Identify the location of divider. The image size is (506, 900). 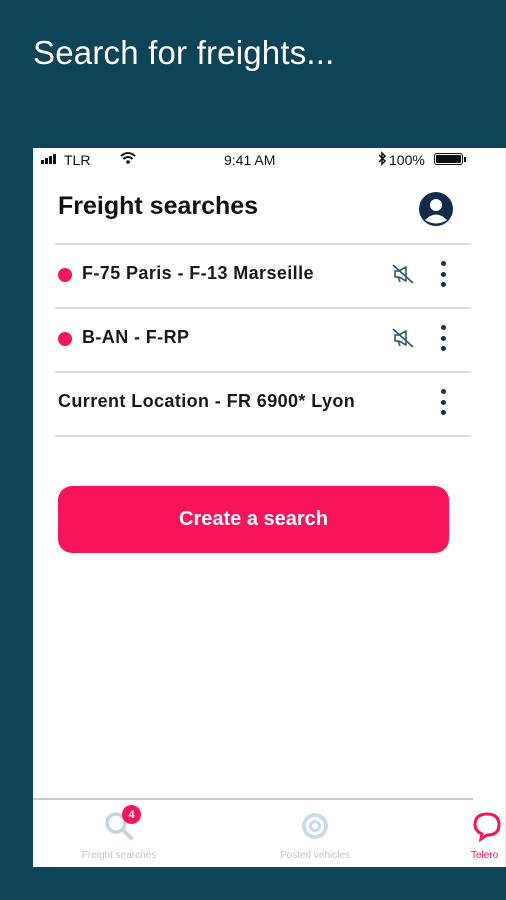
(263, 436).